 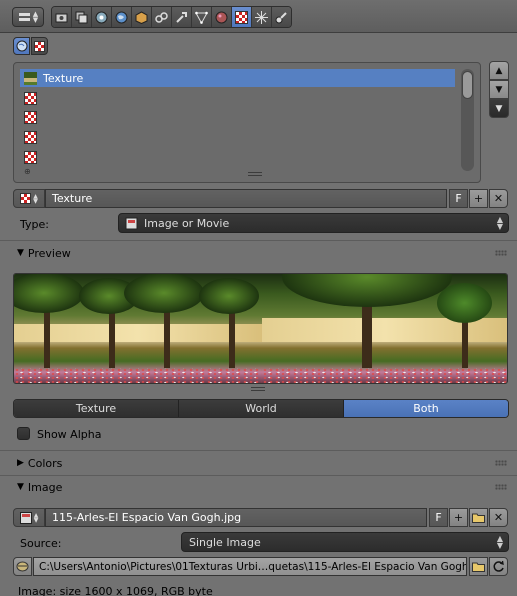 I want to click on tab-world: World, so click(x=261, y=408).